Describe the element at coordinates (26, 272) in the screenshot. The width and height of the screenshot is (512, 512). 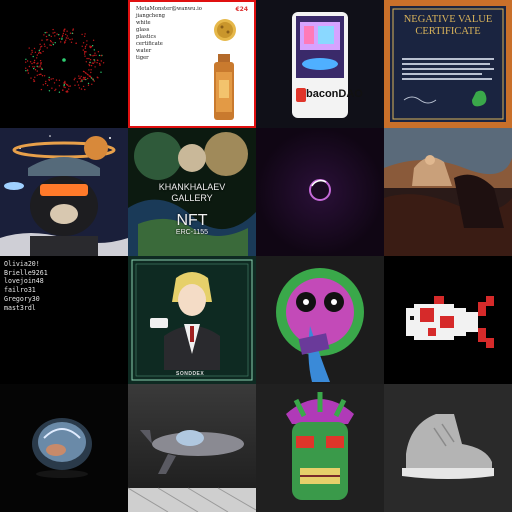
I see `username-item: Brielle9261` at that location.